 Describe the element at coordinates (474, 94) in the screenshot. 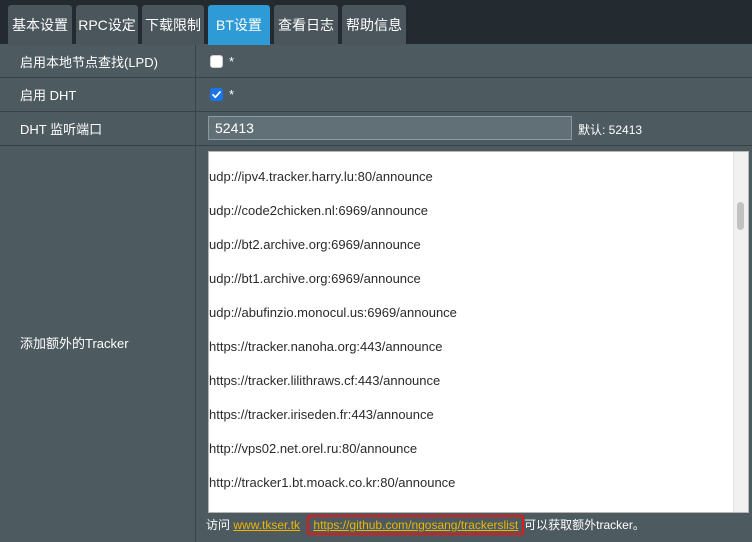

I see `dht-value: *` at that location.